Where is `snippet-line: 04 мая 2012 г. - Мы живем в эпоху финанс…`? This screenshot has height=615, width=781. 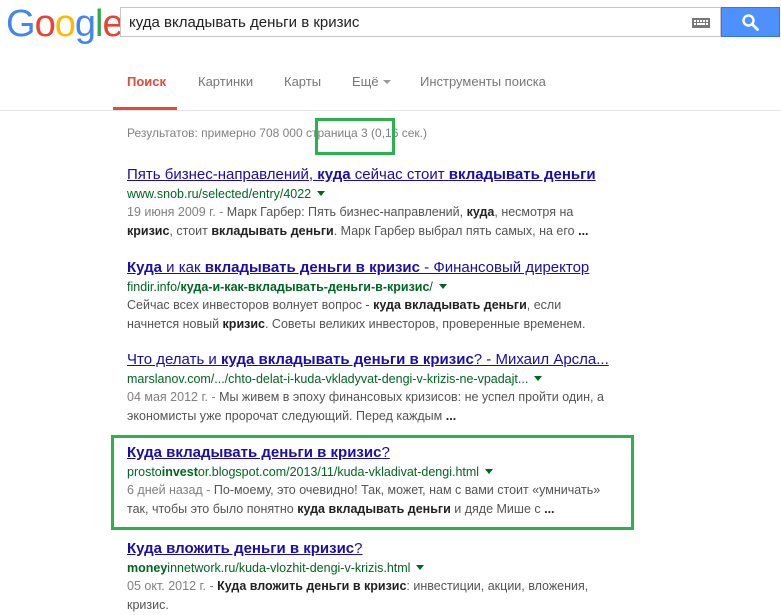 snippet-line: 04 мая 2012 г. - Мы живем в эпоху финанс… is located at coordinates (377, 397).